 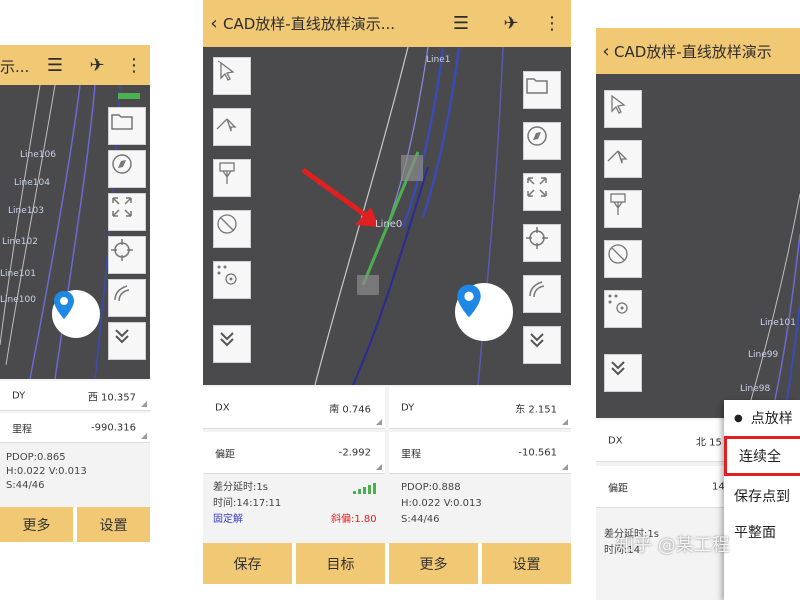 I want to click on menu-item-level-surface: 平整面, so click(x=762, y=532).